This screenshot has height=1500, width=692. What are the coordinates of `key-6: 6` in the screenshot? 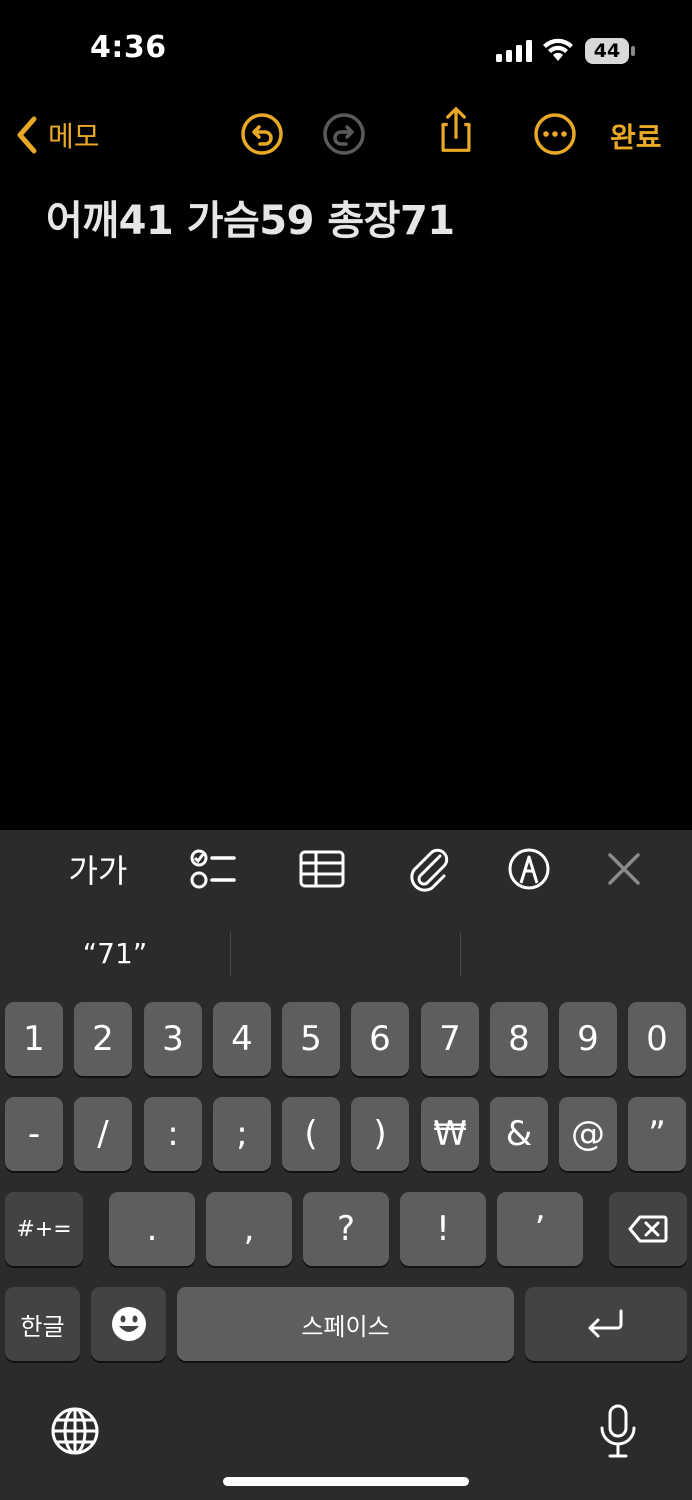 It's located at (380, 1039).